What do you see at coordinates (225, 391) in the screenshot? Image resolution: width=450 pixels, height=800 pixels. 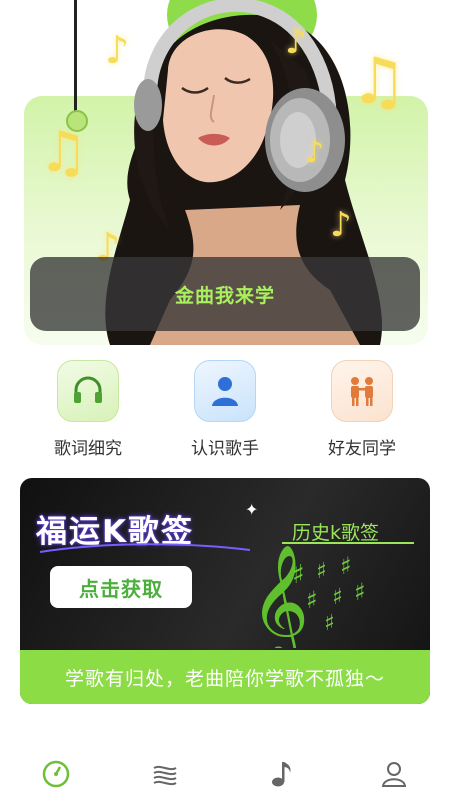 I see `person-icon` at bounding box center [225, 391].